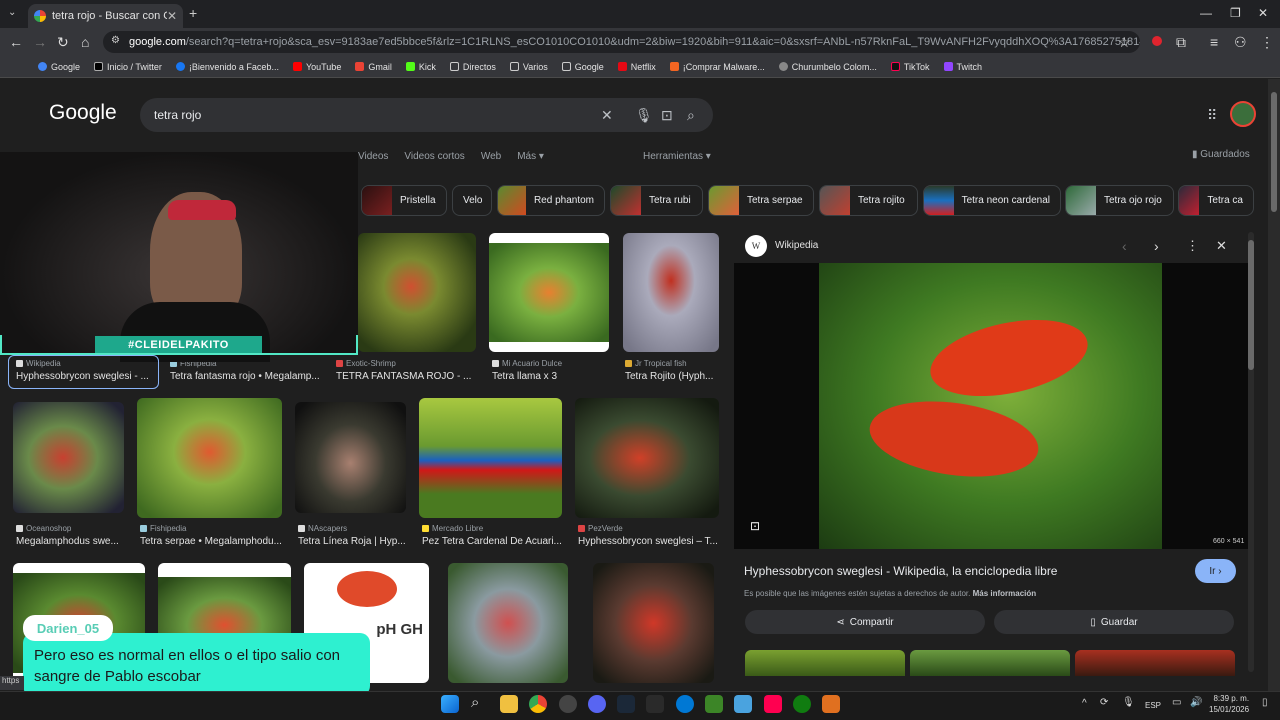 The image size is (1280, 720). What do you see at coordinates (667, 115) in the screenshot?
I see `lens-search-icon: ⊡` at bounding box center [667, 115].